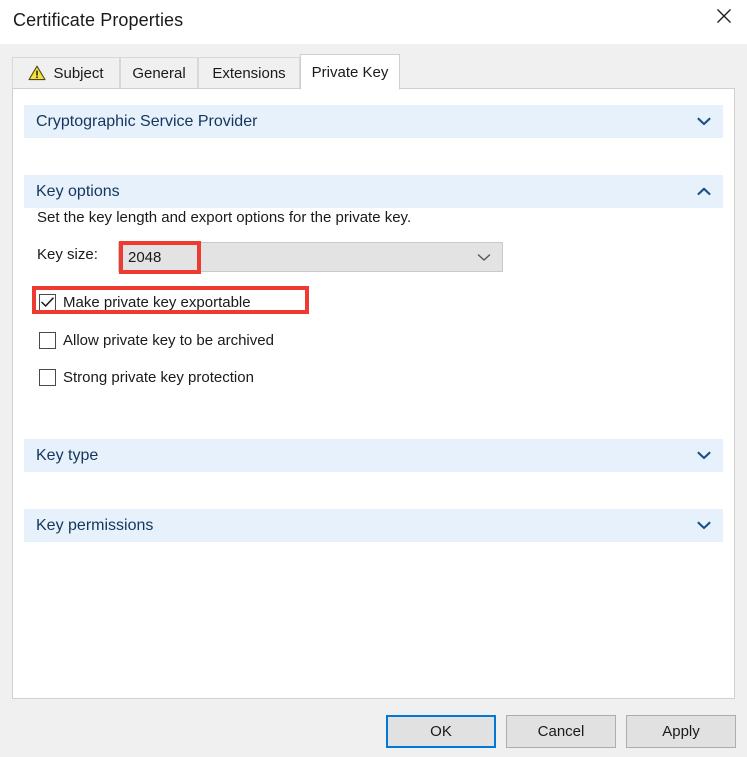  What do you see at coordinates (373, 191) in the screenshot?
I see `section-header-key-options: Key options` at bounding box center [373, 191].